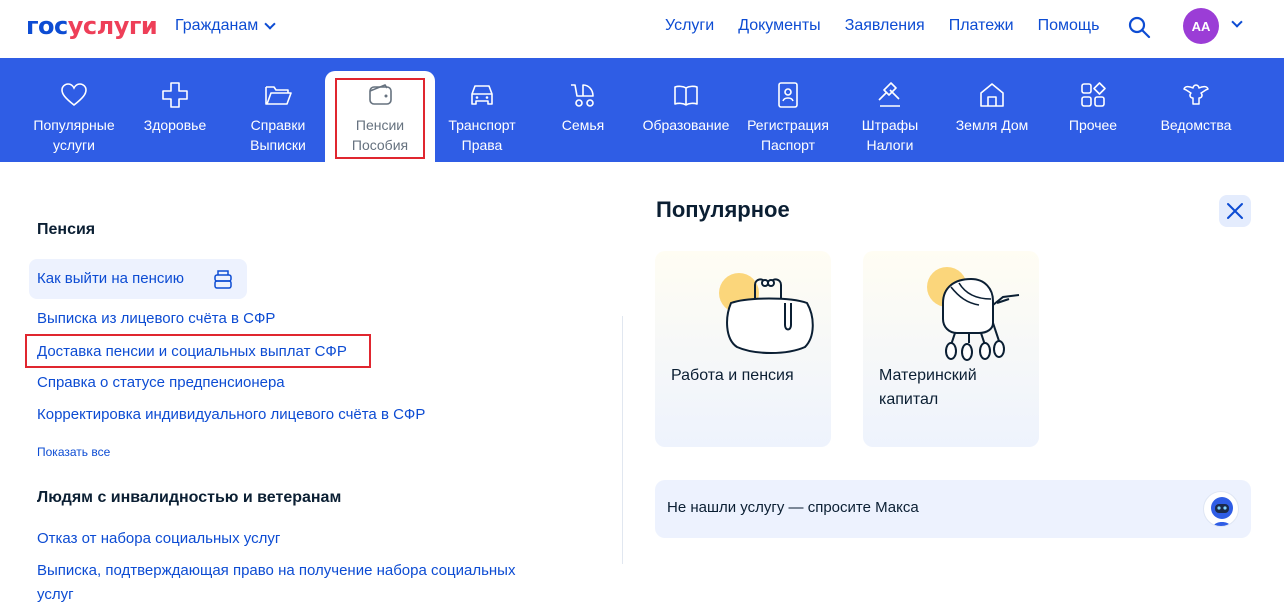 The height and width of the screenshot is (614, 1284). What do you see at coordinates (217, 25) in the screenshot?
I see `audience-label: Гражданам` at bounding box center [217, 25].